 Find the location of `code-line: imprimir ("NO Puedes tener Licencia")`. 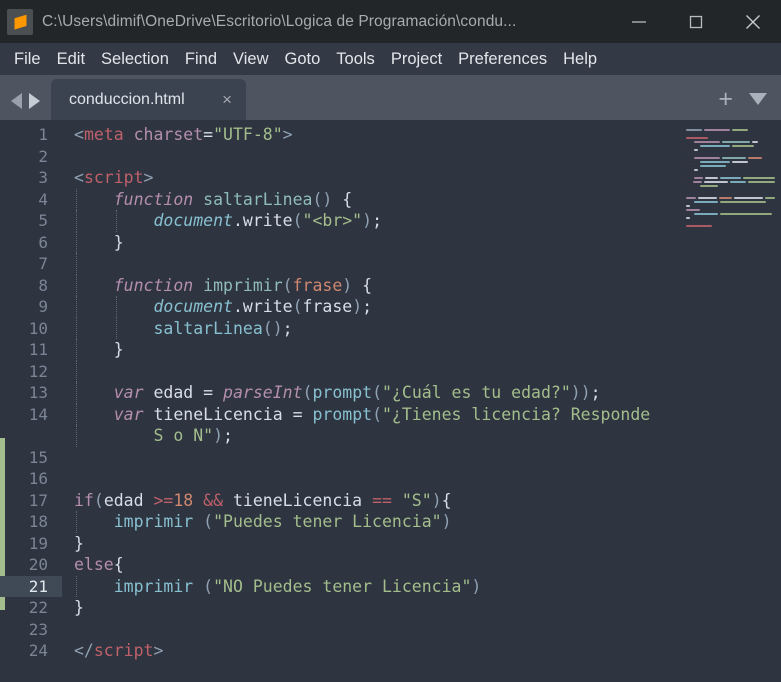

code-line: imprimir ("NO Puedes tener Licencia") is located at coordinates (421, 586).